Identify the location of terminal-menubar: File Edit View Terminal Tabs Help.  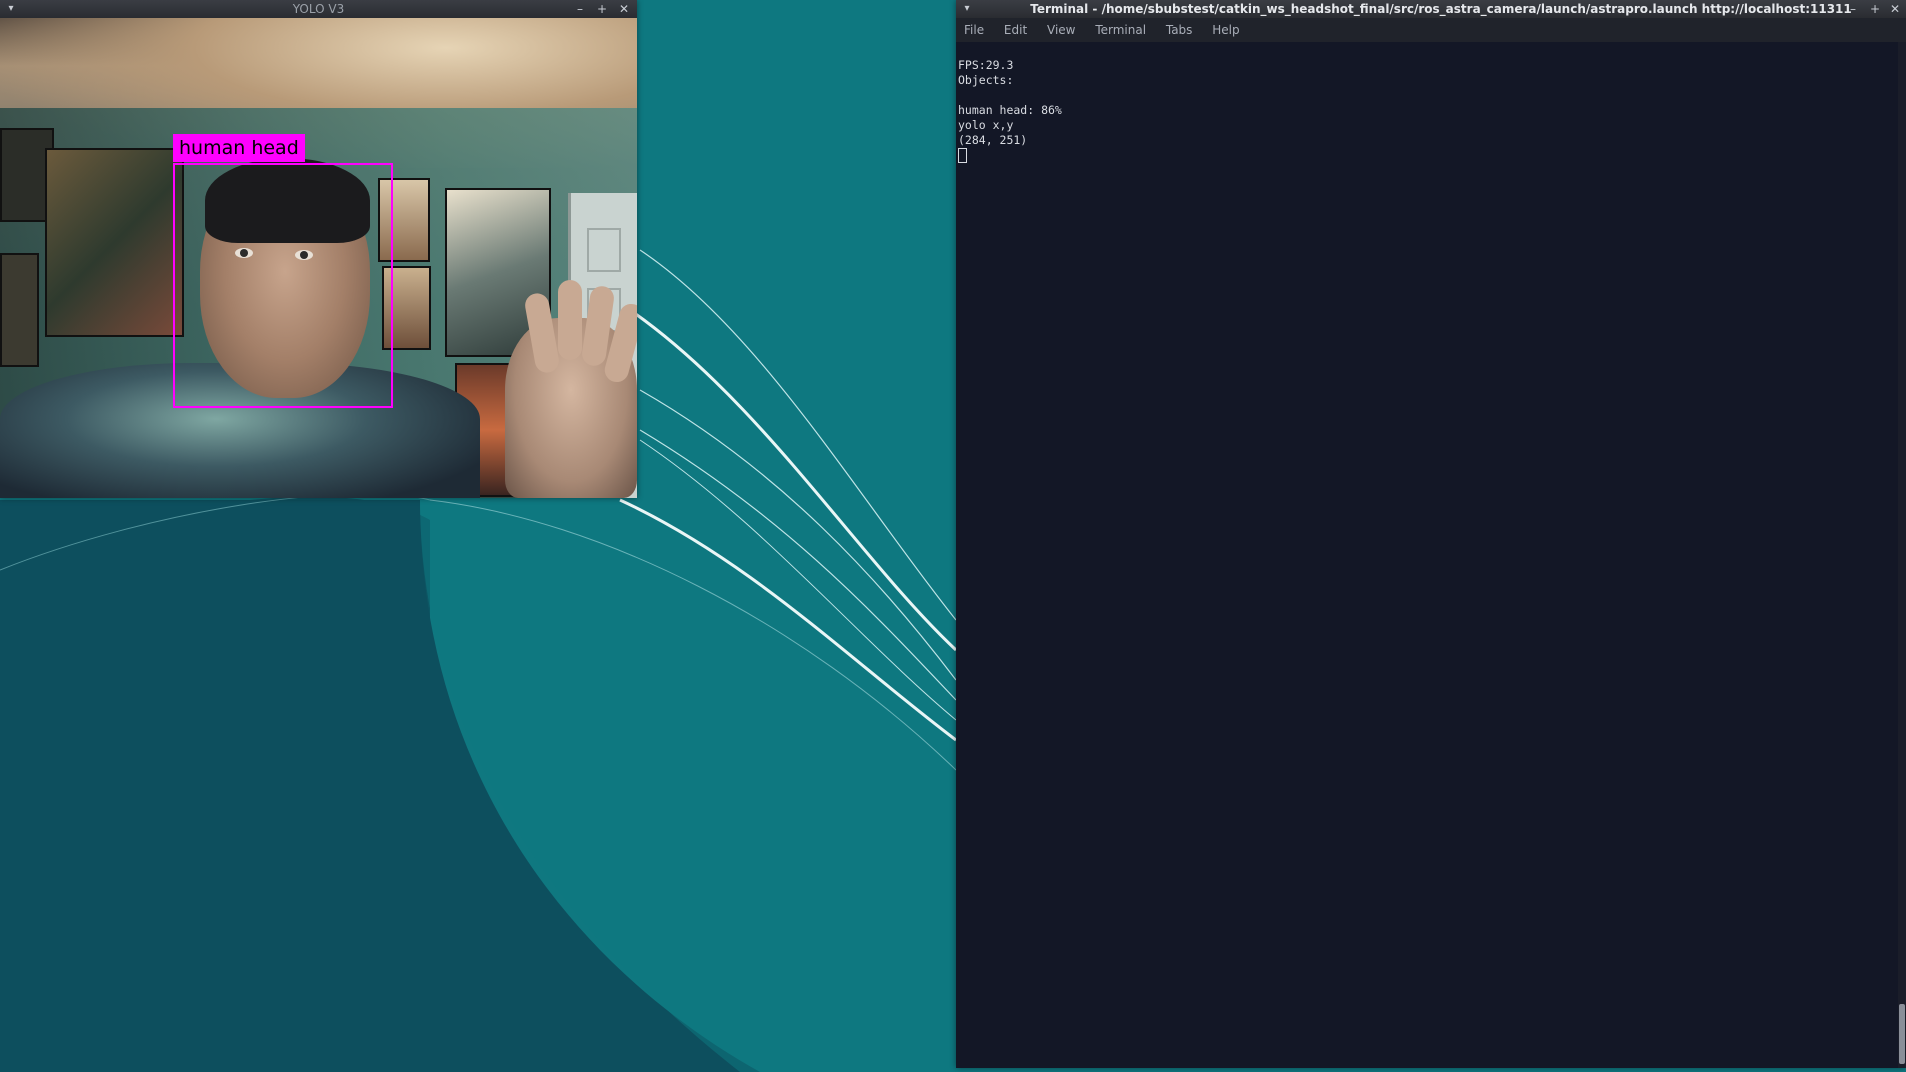
(1431, 30).